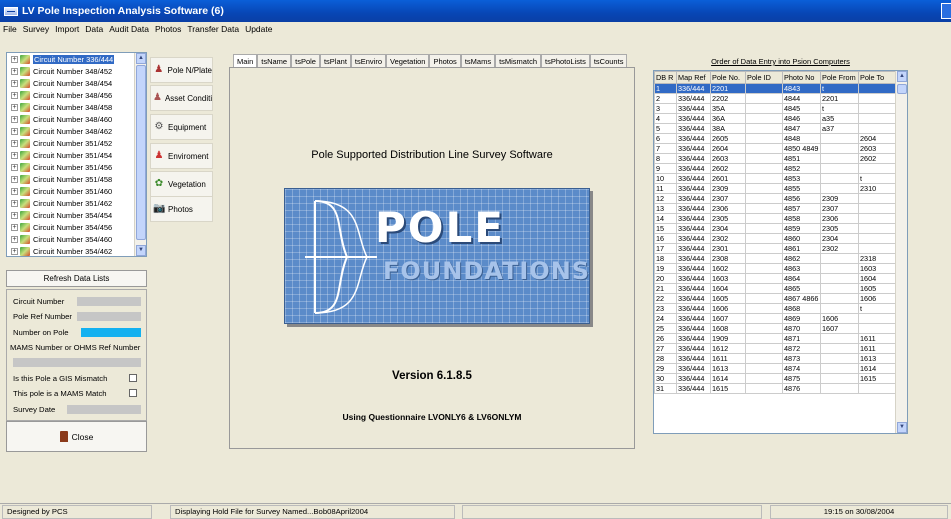 Image resolution: width=951 pixels, height=519 pixels. I want to click on table-cell: 24, so click(665, 318).